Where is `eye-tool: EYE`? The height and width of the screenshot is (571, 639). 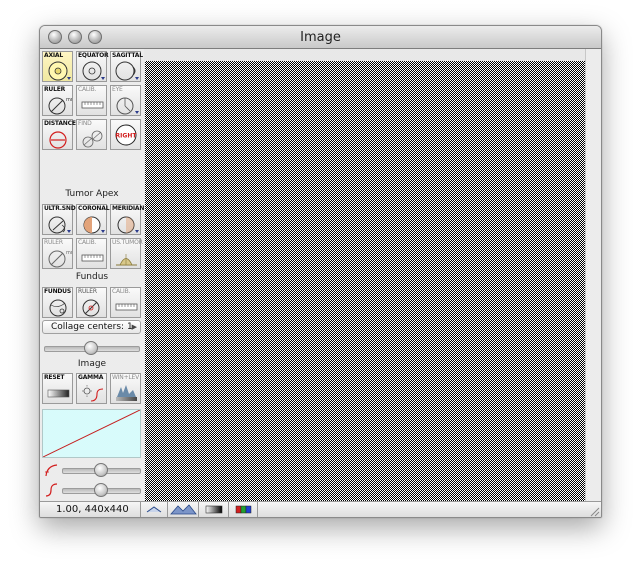 eye-tool: EYE is located at coordinates (125, 100).